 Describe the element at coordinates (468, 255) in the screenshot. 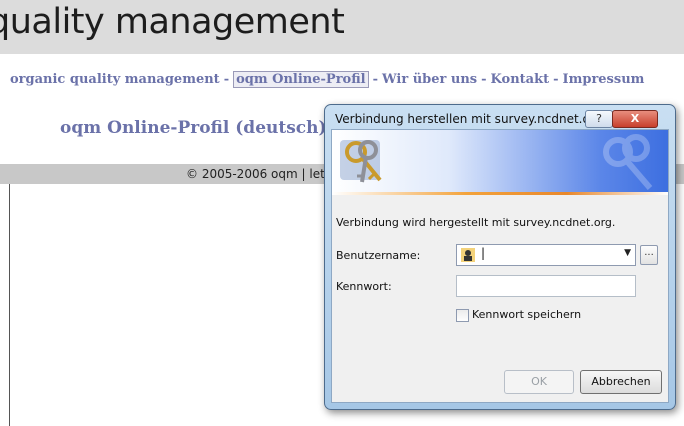

I see `user-avatar-icon` at that location.